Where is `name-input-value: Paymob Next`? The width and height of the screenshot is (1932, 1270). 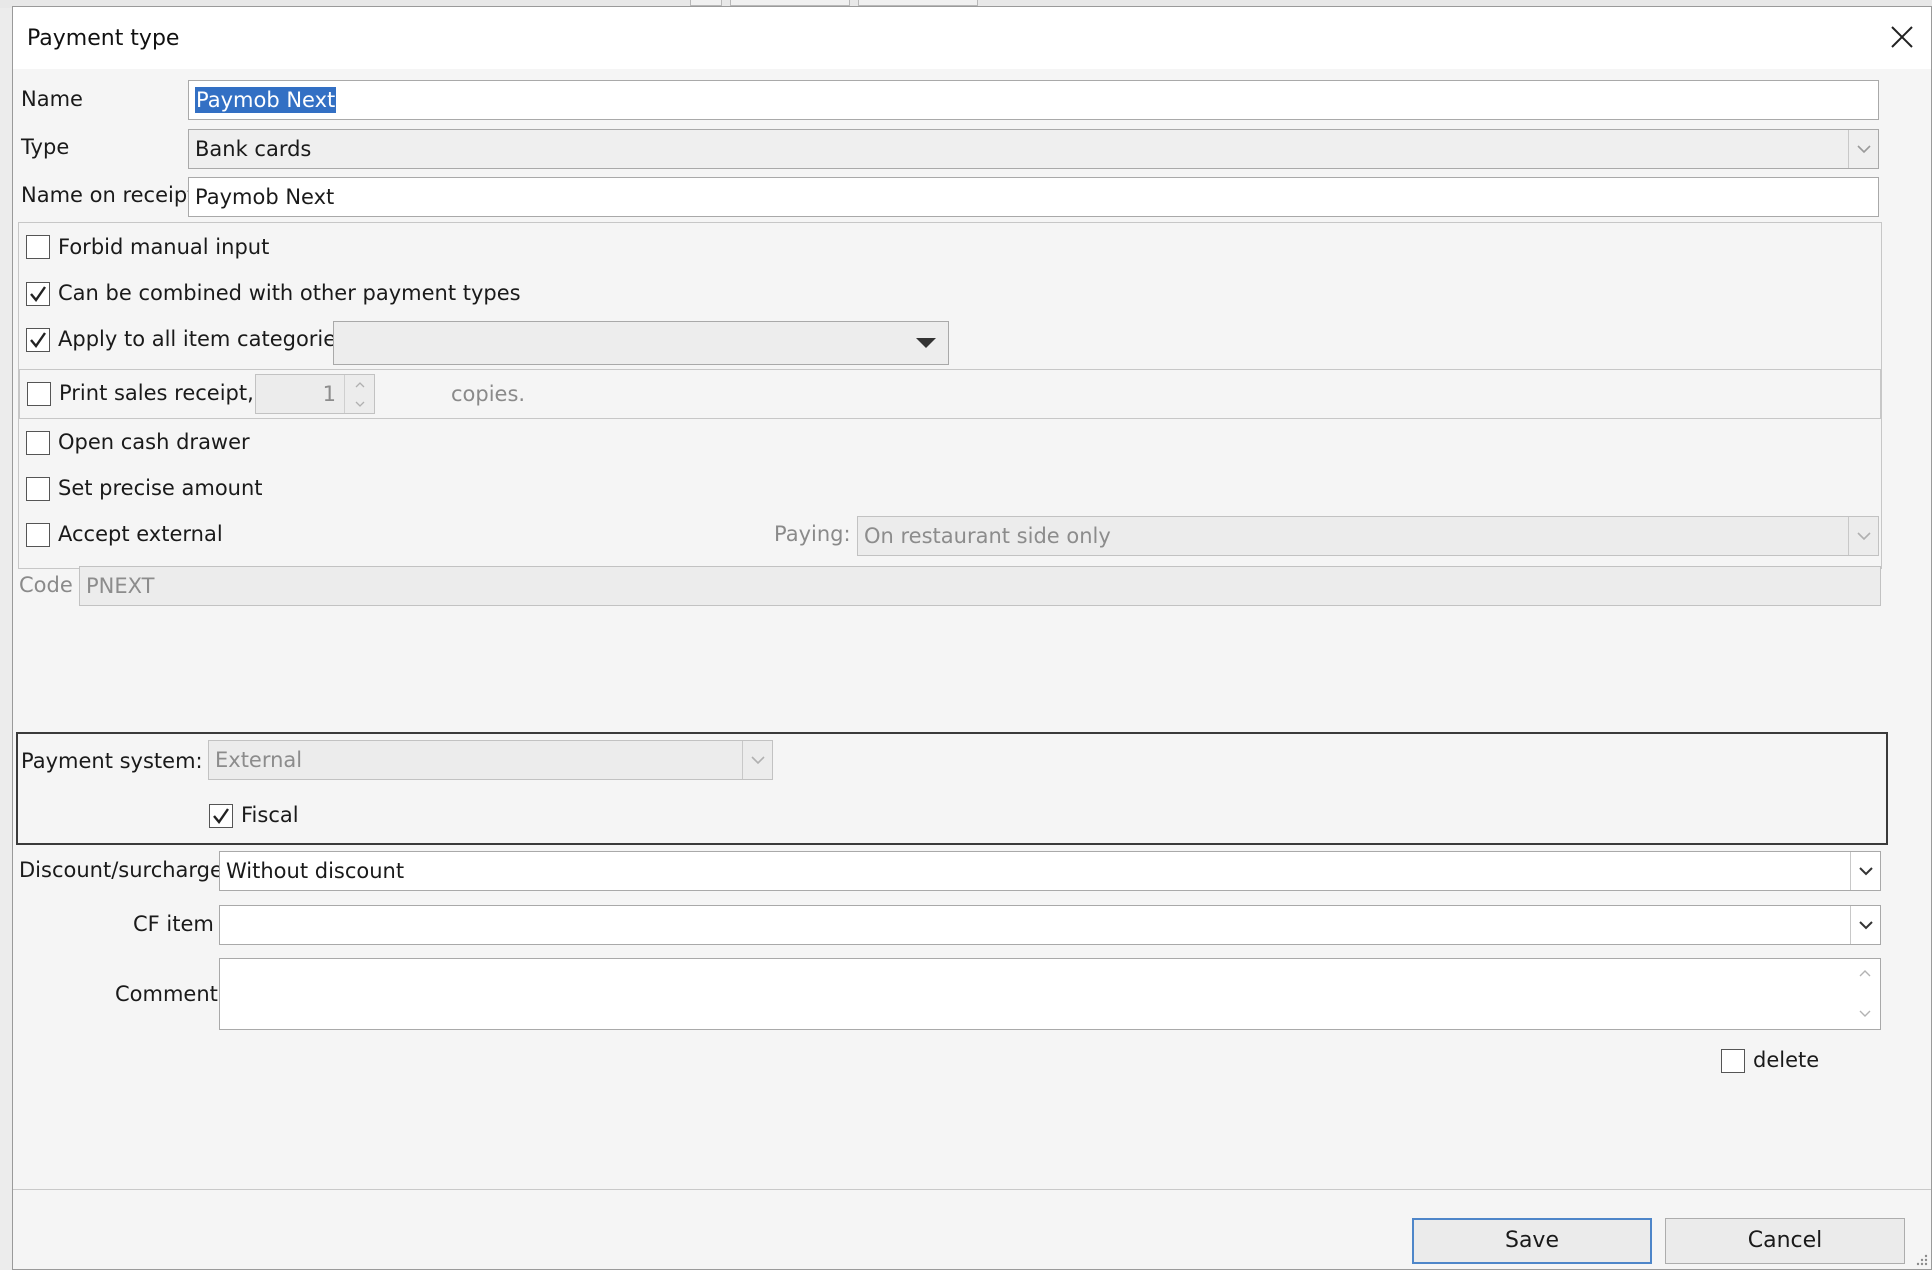
name-input-value: Paymob Next is located at coordinates (266, 100).